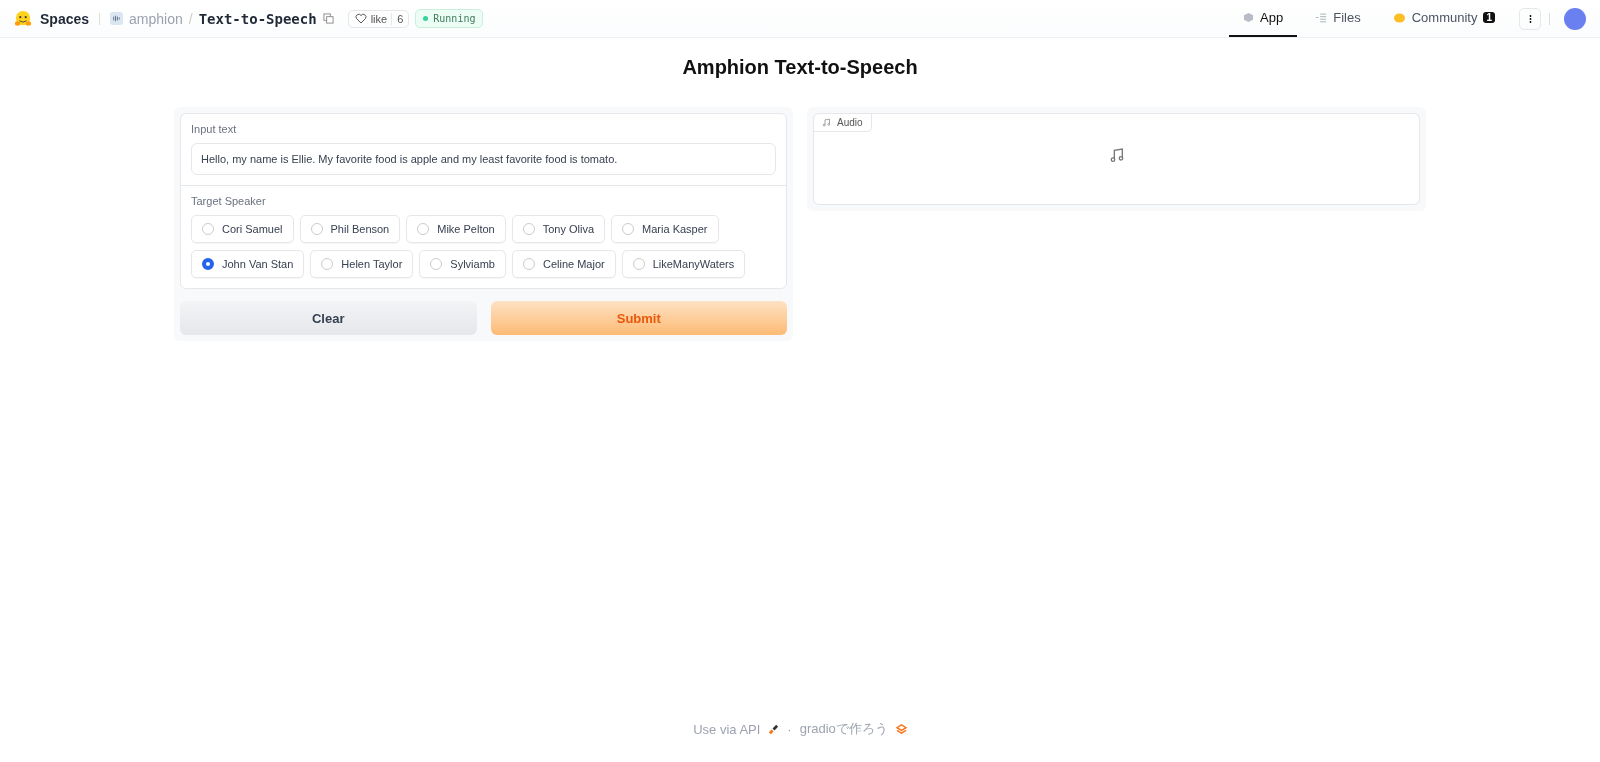 The width and height of the screenshot is (1600, 762). I want to click on option-label: Cori Samuel, so click(252, 229).